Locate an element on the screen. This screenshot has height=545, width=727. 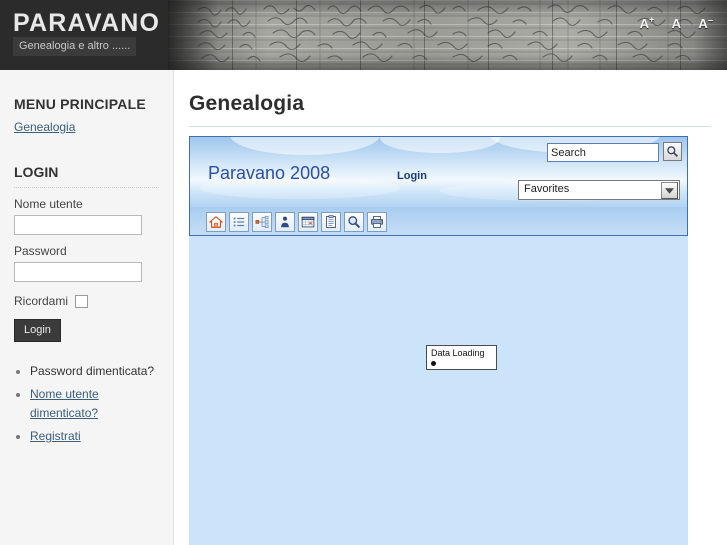
reset-font-button: A is located at coordinates (673, 23).